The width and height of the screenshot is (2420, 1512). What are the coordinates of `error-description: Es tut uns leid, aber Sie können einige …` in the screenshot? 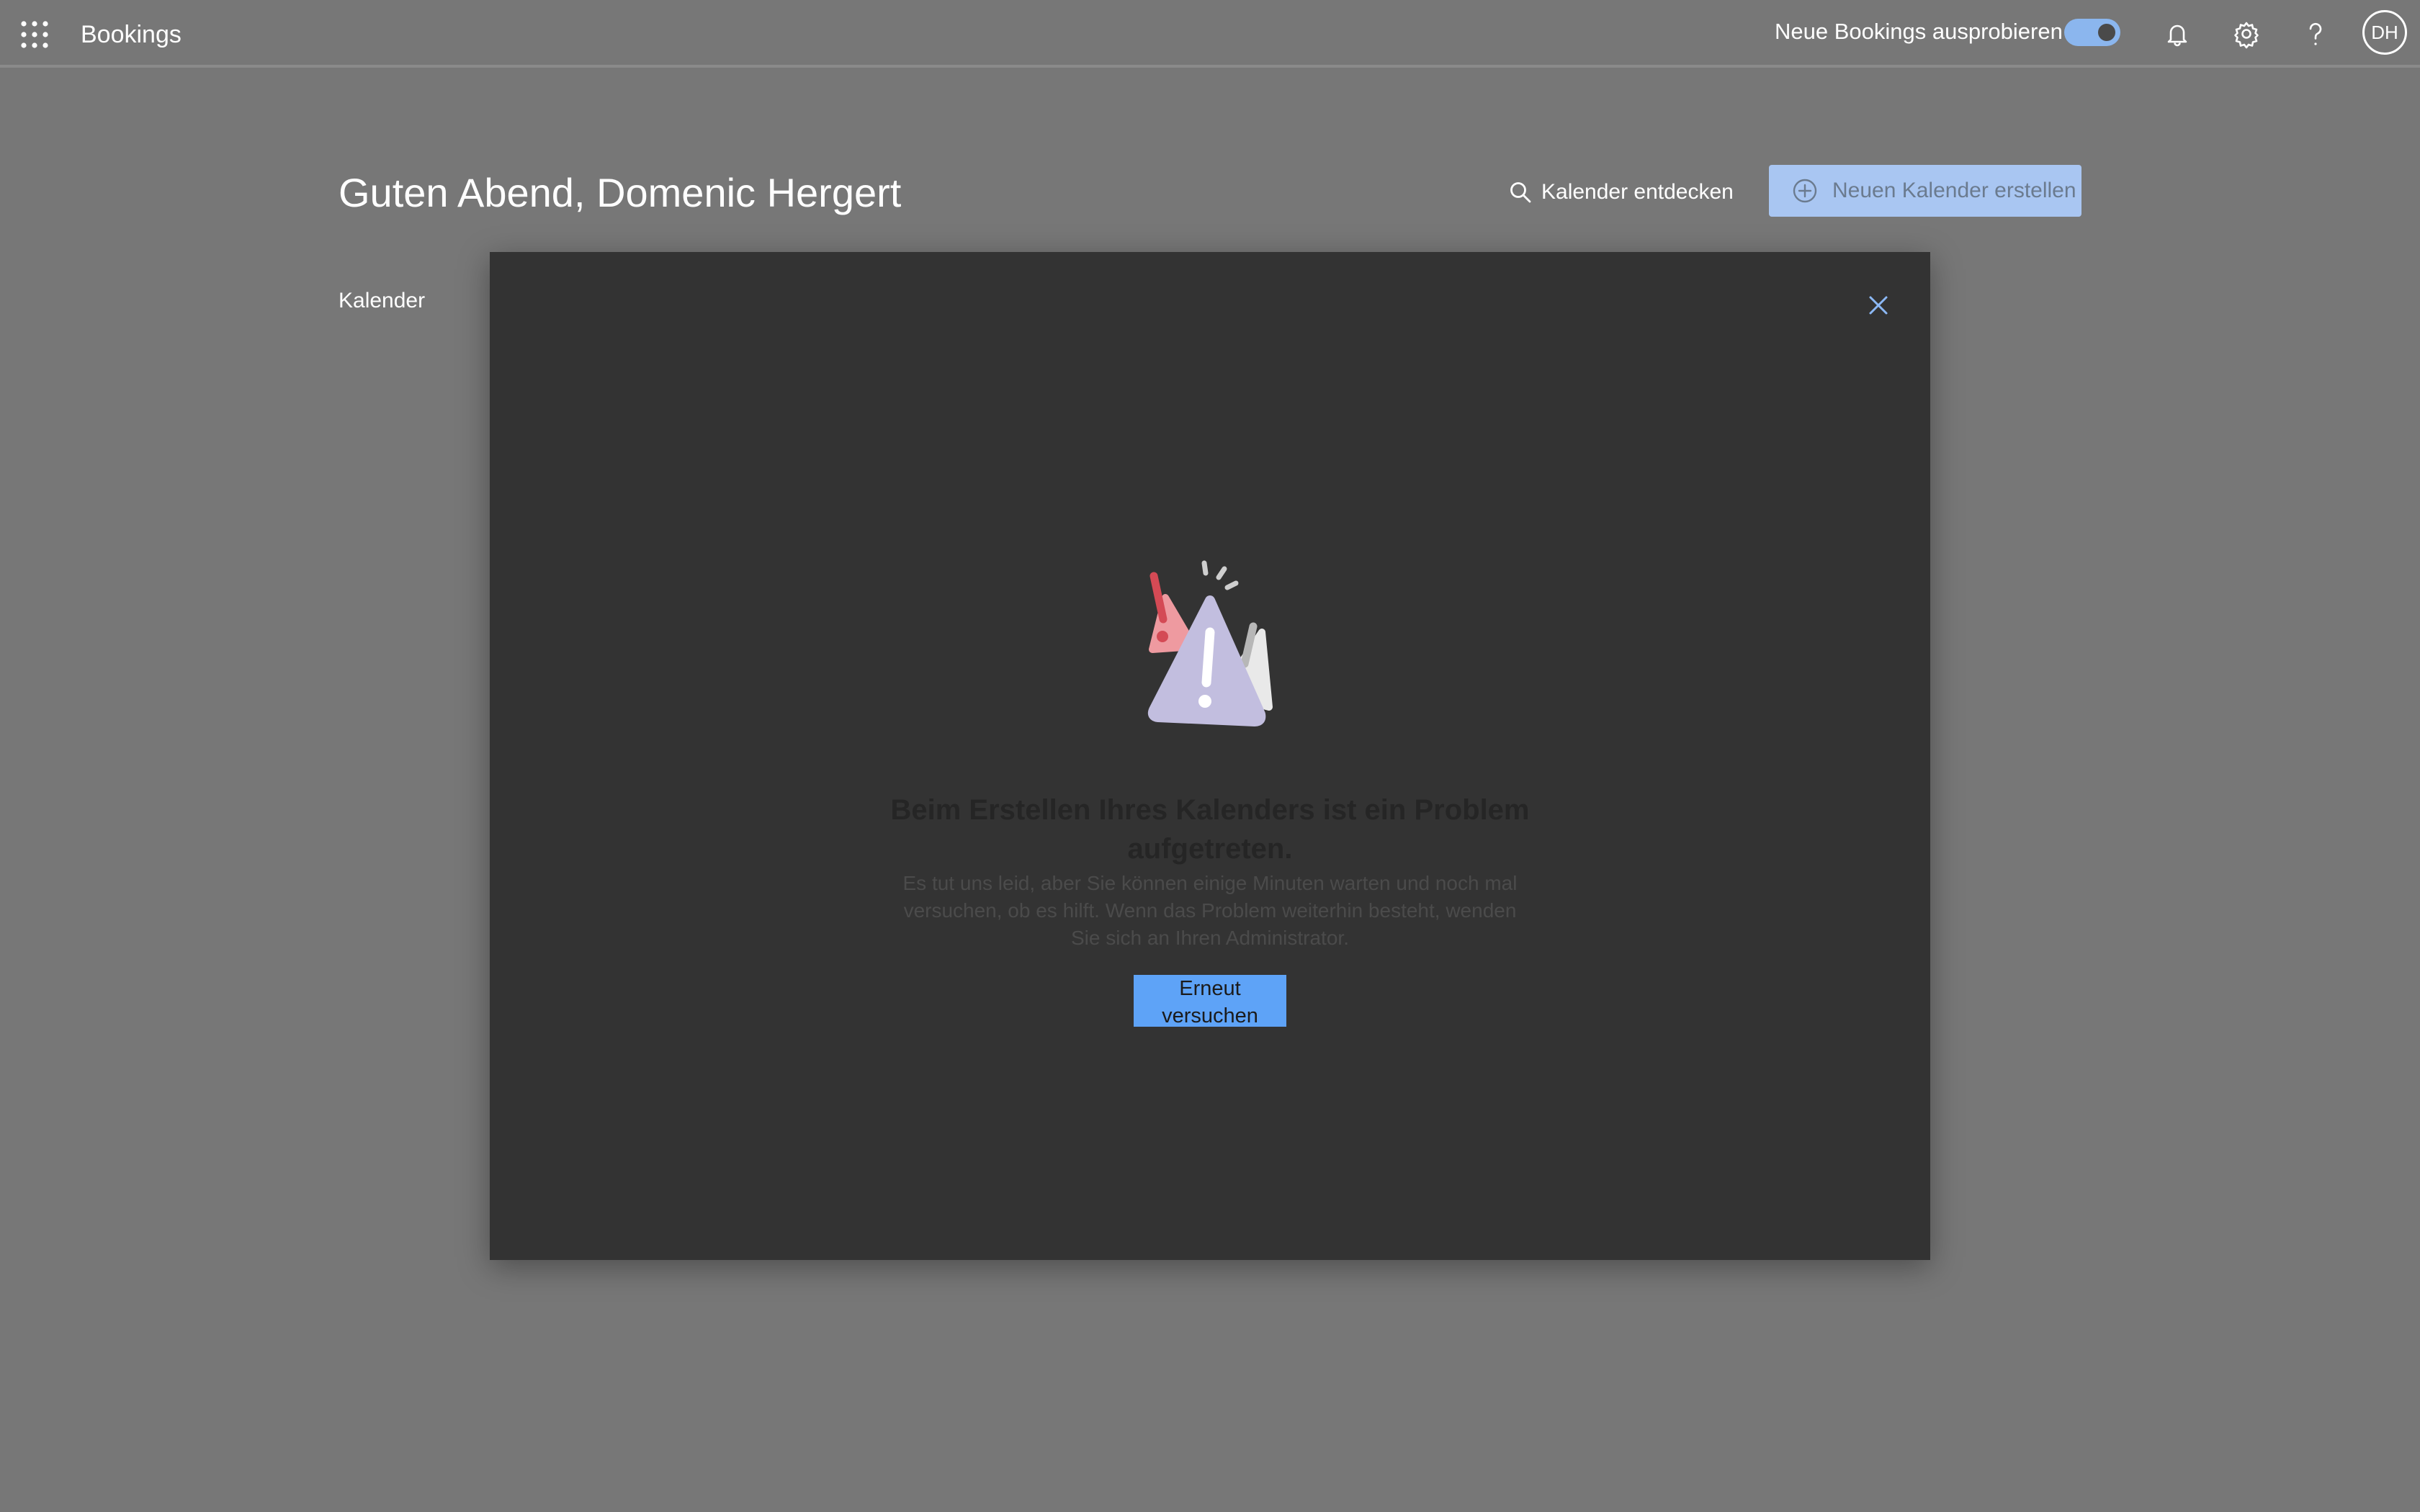 It's located at (1210, 910).